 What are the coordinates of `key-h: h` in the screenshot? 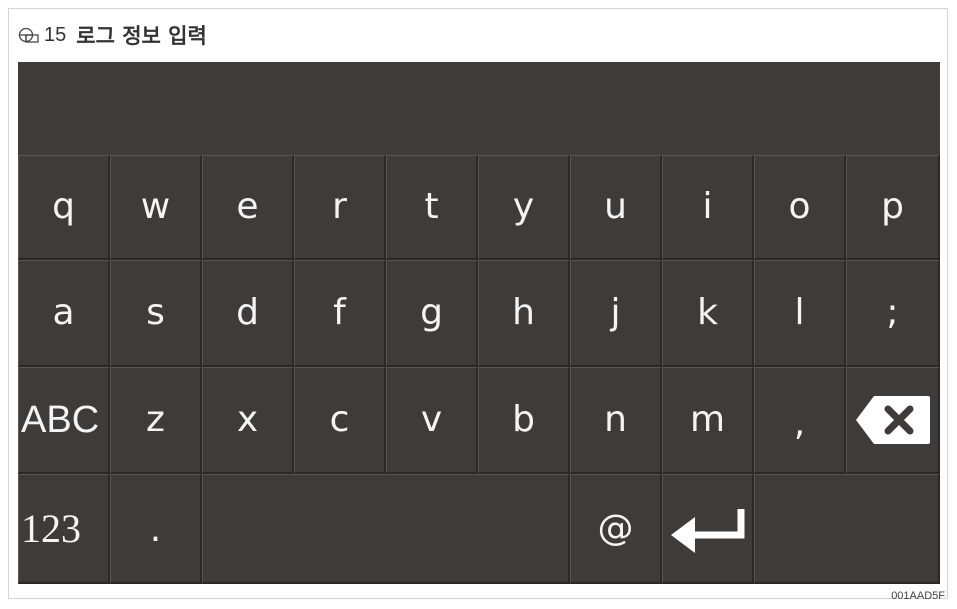 It's located at (524, 313).